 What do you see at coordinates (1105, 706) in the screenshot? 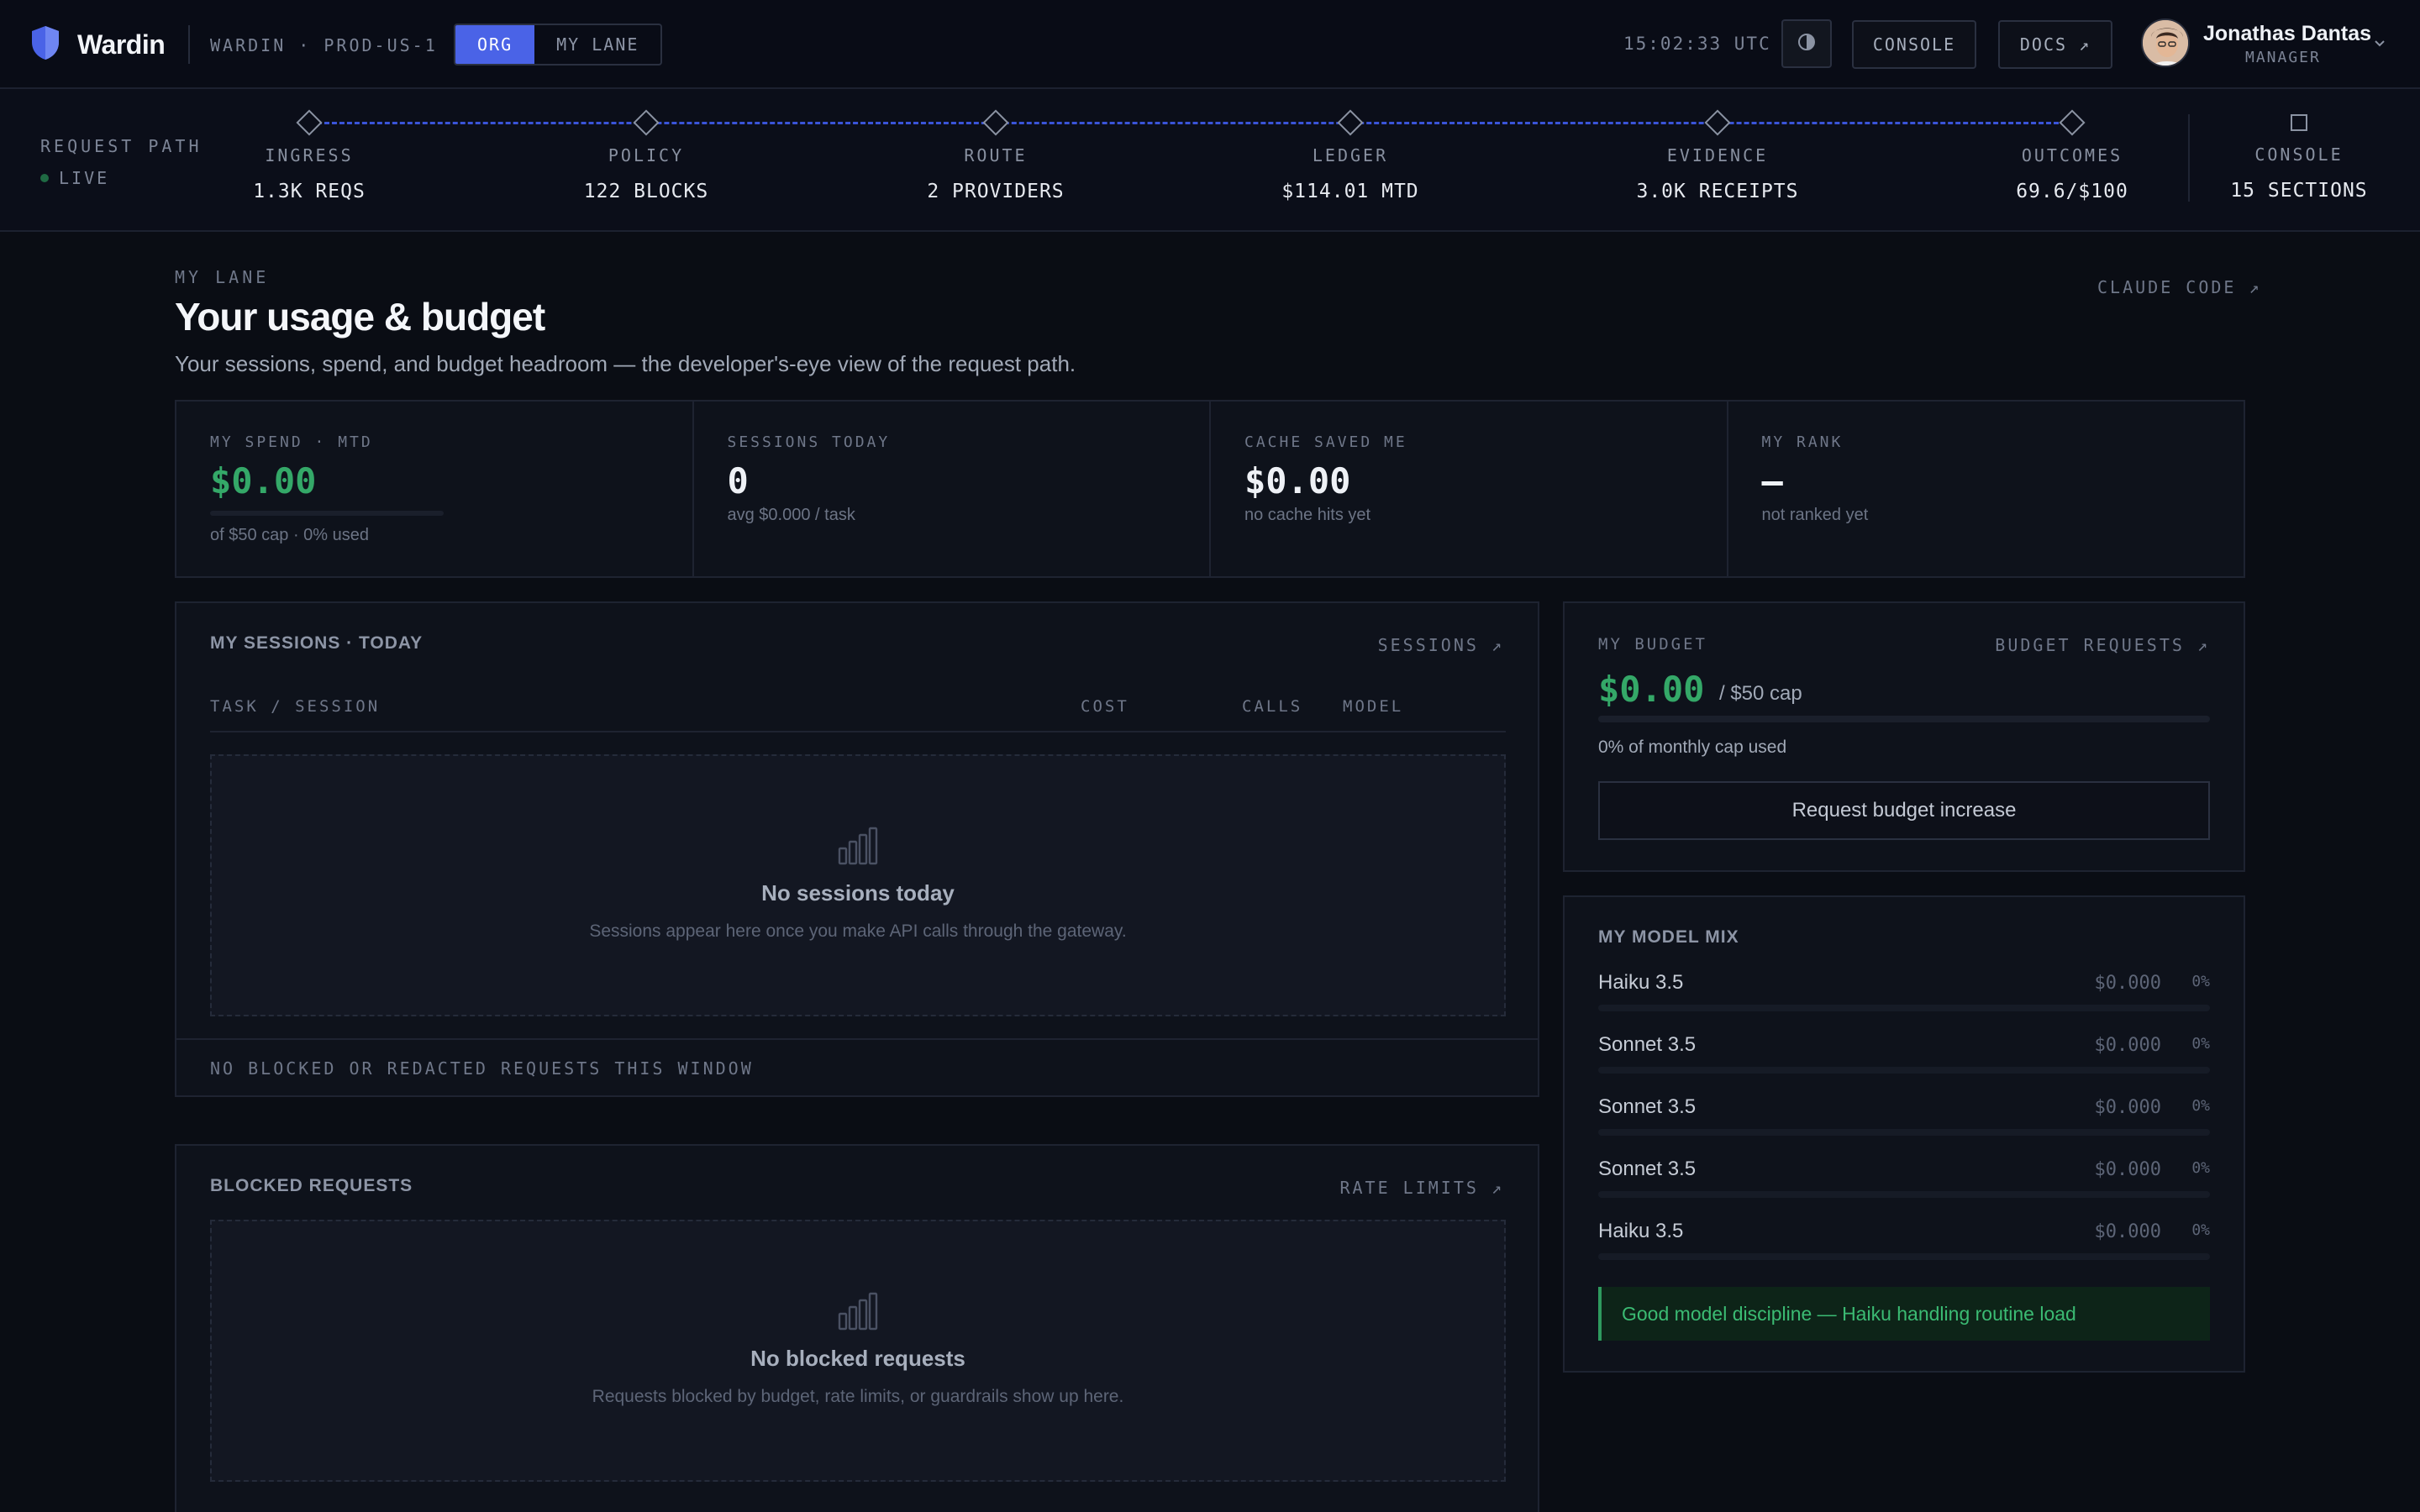
I see `column-header-cost: COST` at bounding box center [1105, 706].